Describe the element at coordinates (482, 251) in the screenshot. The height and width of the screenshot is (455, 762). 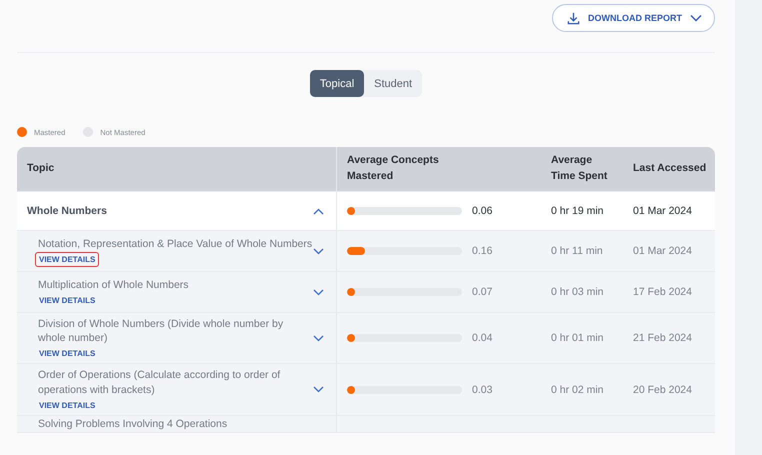
I see `score-value: 0.16` at that location.